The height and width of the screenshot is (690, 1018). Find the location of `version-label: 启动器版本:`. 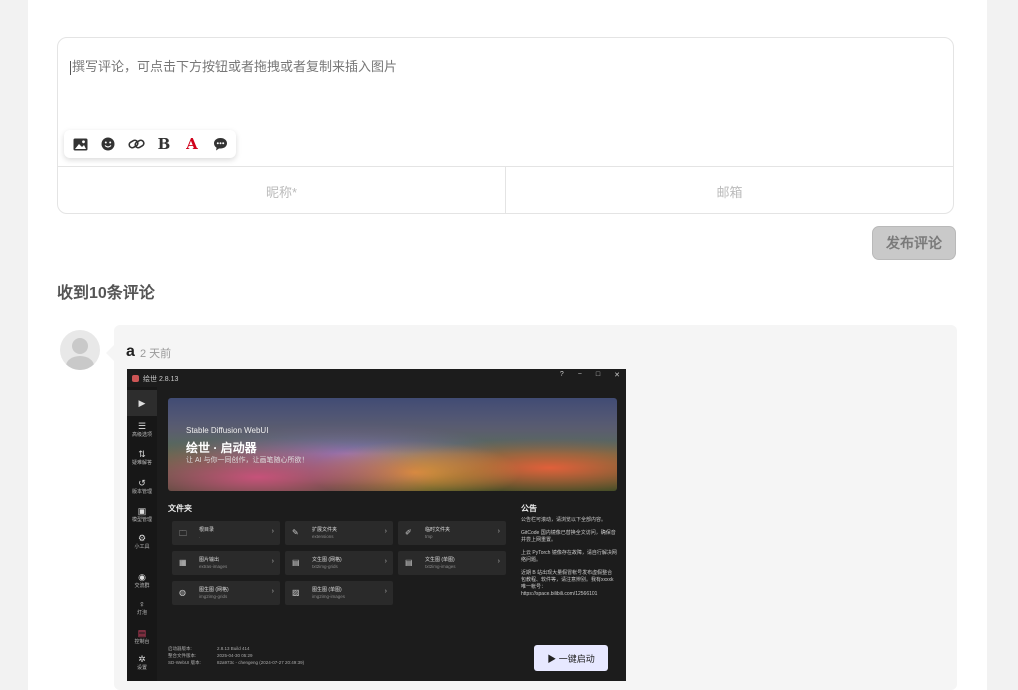

version-label: 启动器版本: is located at coordinates (180, 648).